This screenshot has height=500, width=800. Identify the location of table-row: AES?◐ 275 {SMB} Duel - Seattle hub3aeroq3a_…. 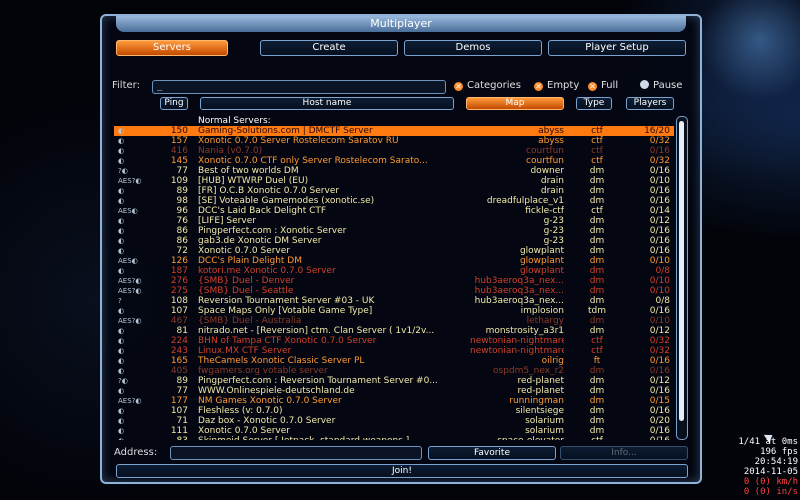
(394, 291).